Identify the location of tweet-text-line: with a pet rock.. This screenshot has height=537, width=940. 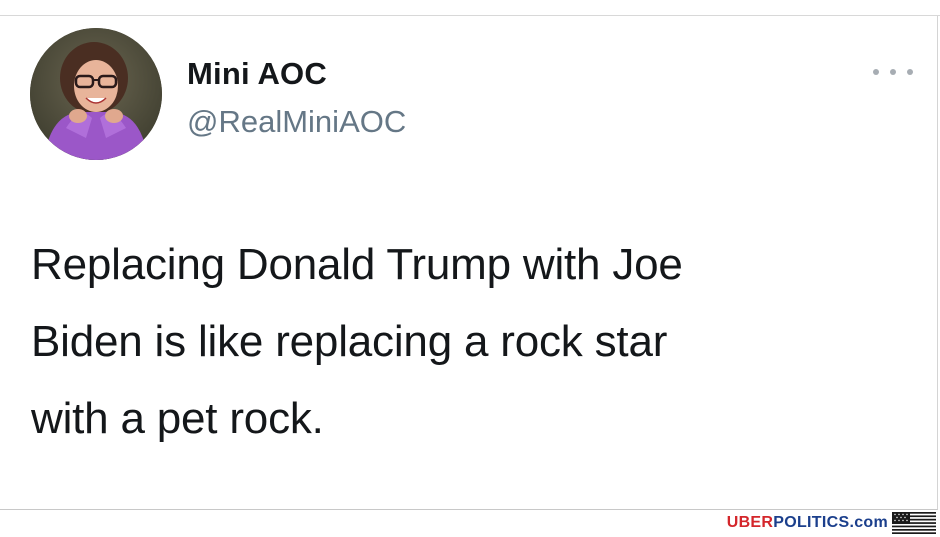
(177, 418).